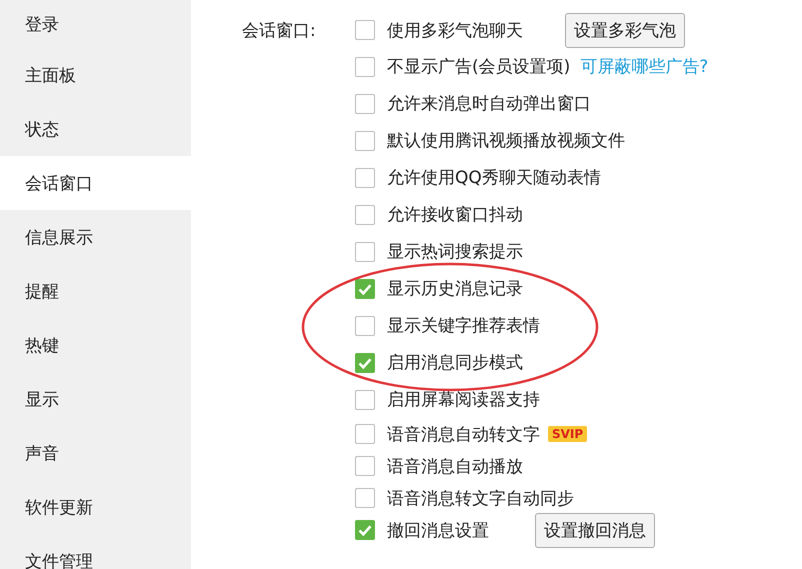 This screenshot has height=569, width=802. I want to click on option-label: 不显示广告(会员设置项), so click(478, 67).